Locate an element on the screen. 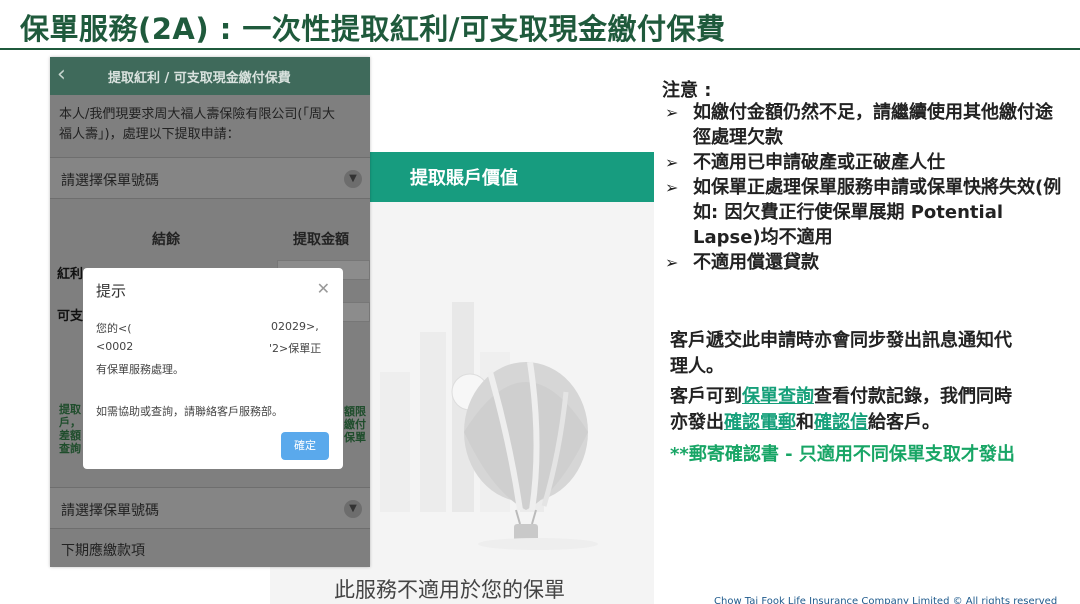 Image resolution: width=1080 pixels, height=604 pixels. confirmation-paragraph: 客戶可到保單查詢查看付款記錄，我們同時 亦發出確認電郵和確認信給客戶。 is located at coordinates (841, 410).